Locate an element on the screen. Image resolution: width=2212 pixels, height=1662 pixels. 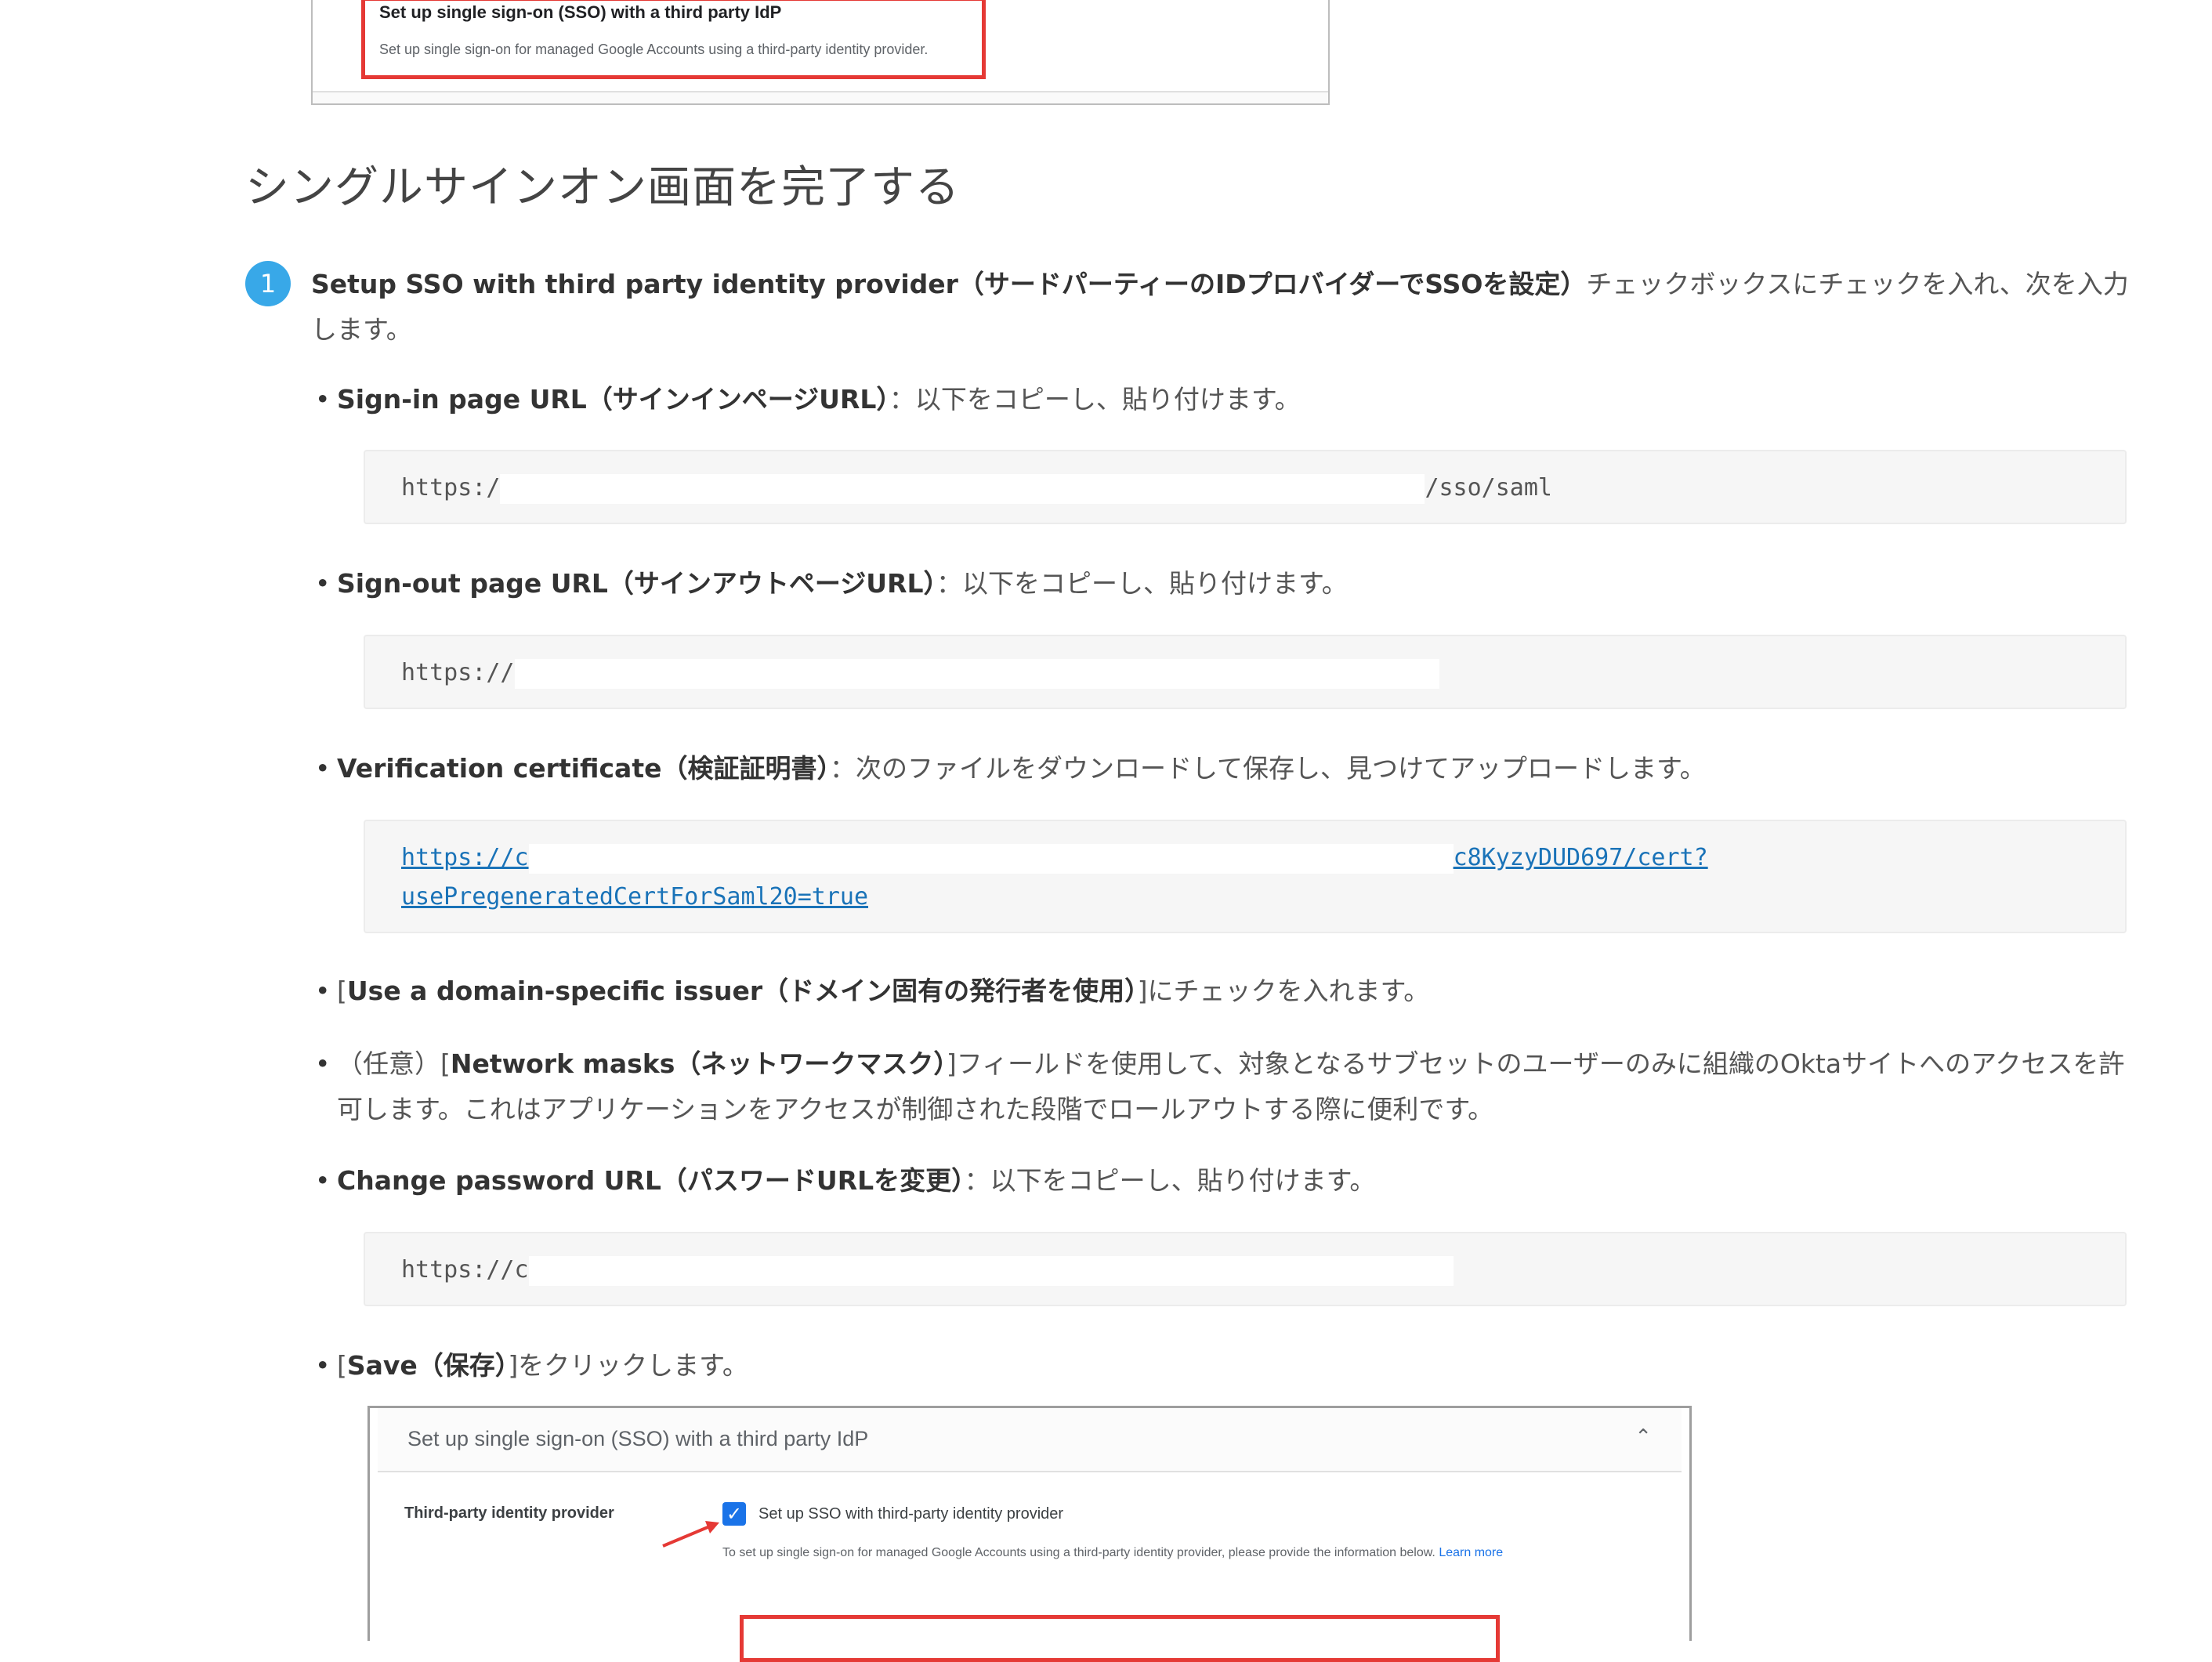
cert-url-suffix: c8KyzyDUD697/cert? is located at coordinates (1580, 857).